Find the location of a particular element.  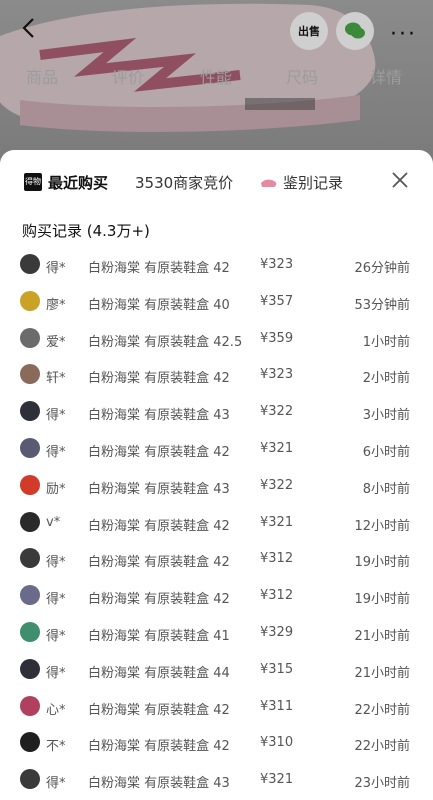

sell-button: 出售 is located at coordinates (309, 31).